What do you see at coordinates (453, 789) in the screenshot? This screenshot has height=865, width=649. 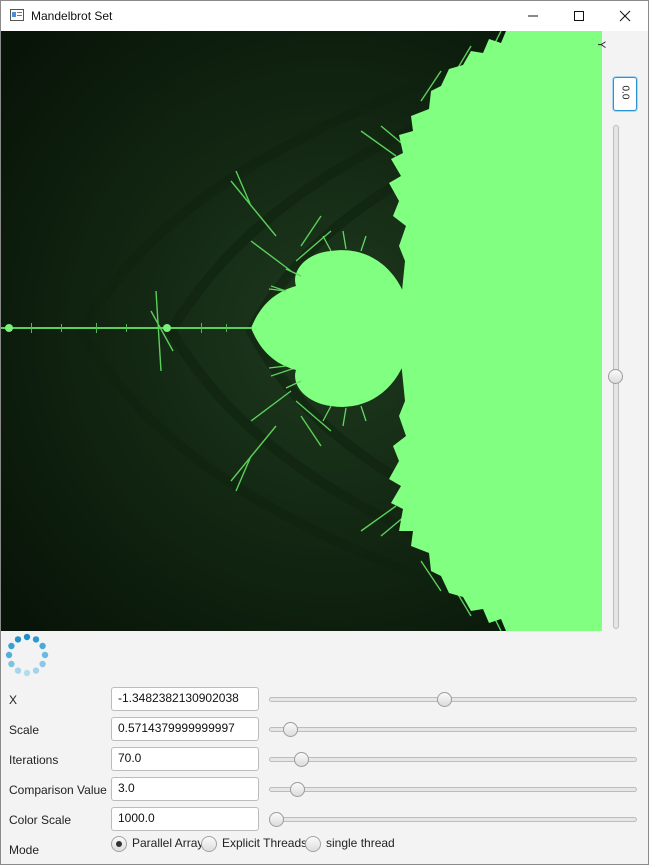 I see `comparison-slider-track` at bounding box center [453, 789].